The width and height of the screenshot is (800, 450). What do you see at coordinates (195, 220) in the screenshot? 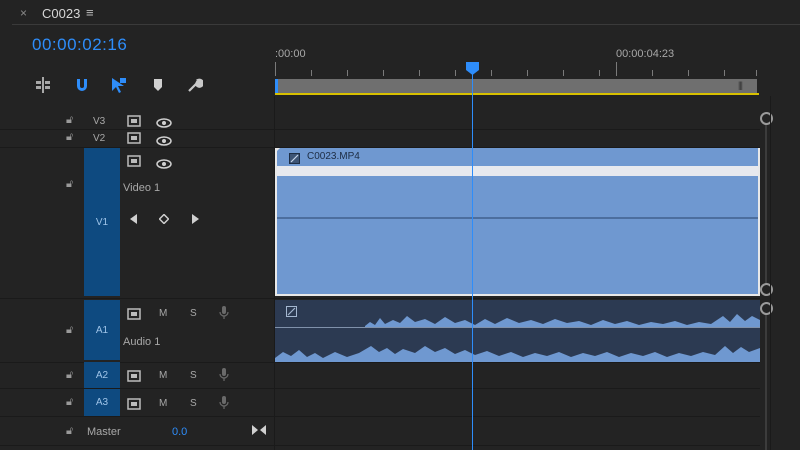
I see `next-keyframe-icon` at bounding box center [195, 220].